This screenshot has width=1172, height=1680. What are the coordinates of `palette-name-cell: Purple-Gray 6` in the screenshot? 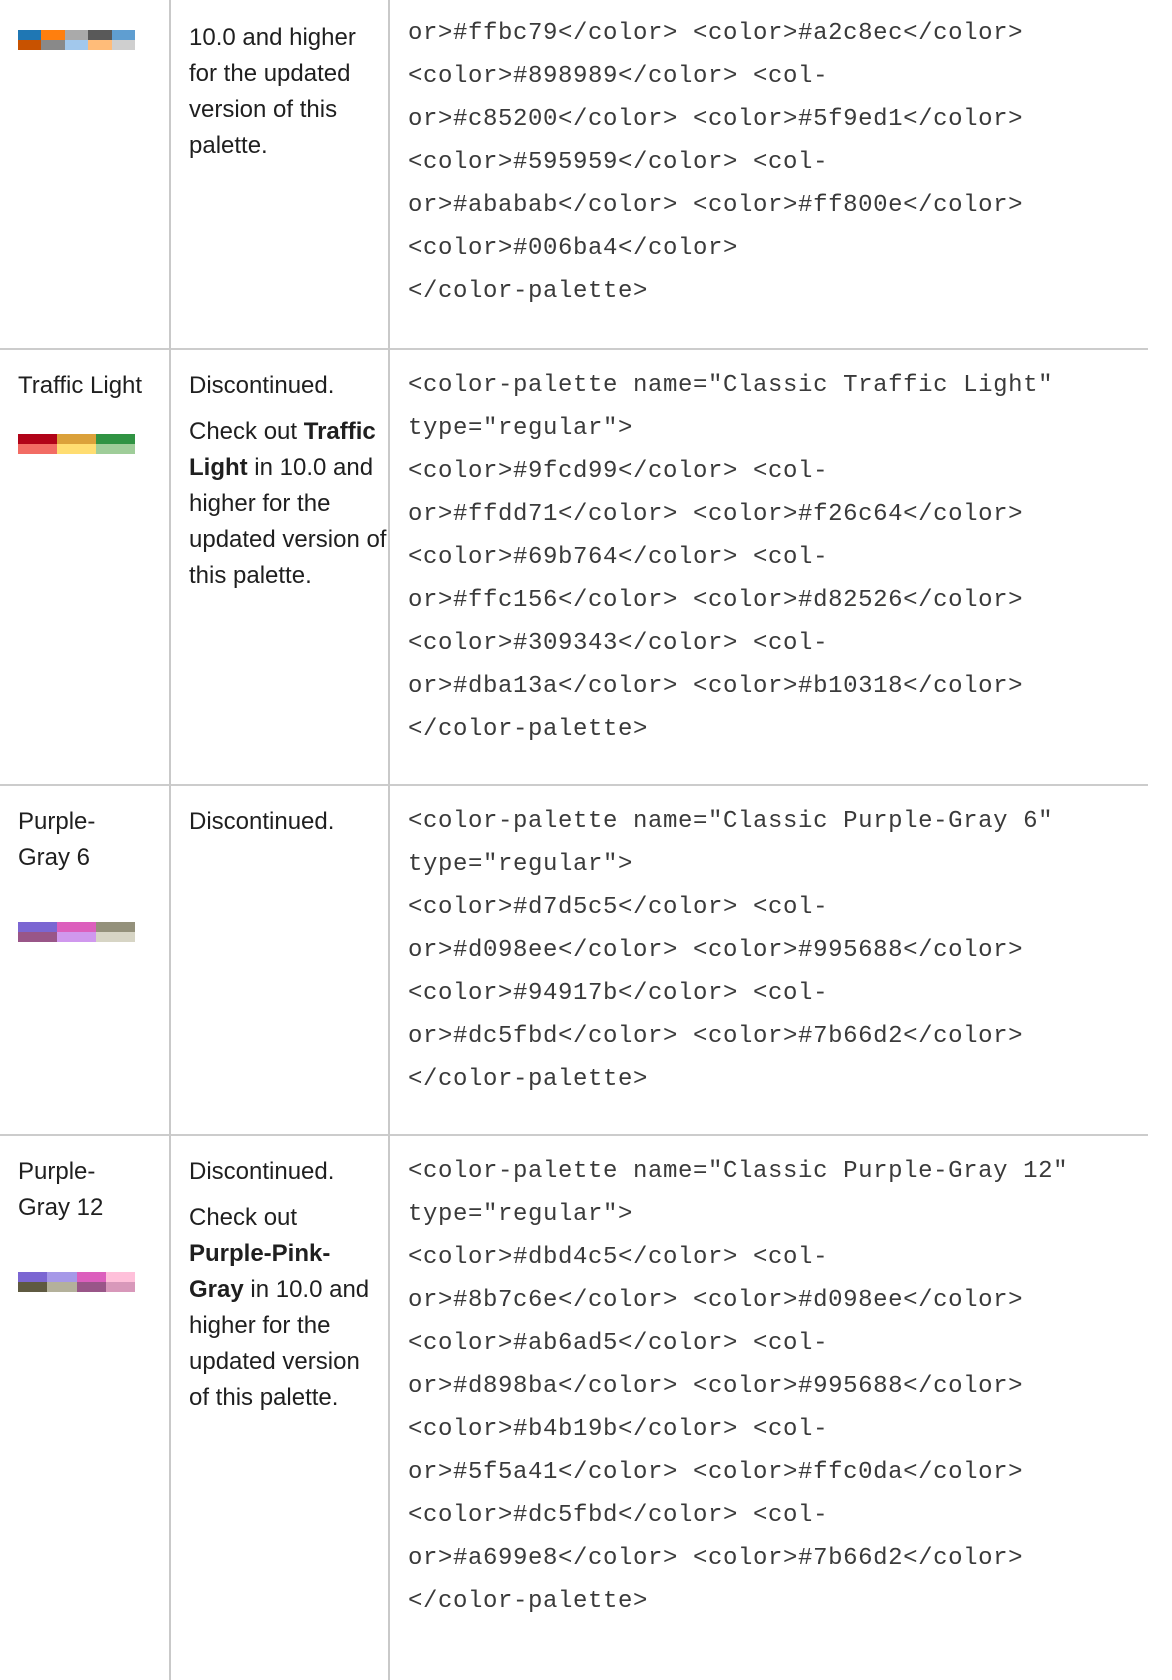 It's located at (85, 960).